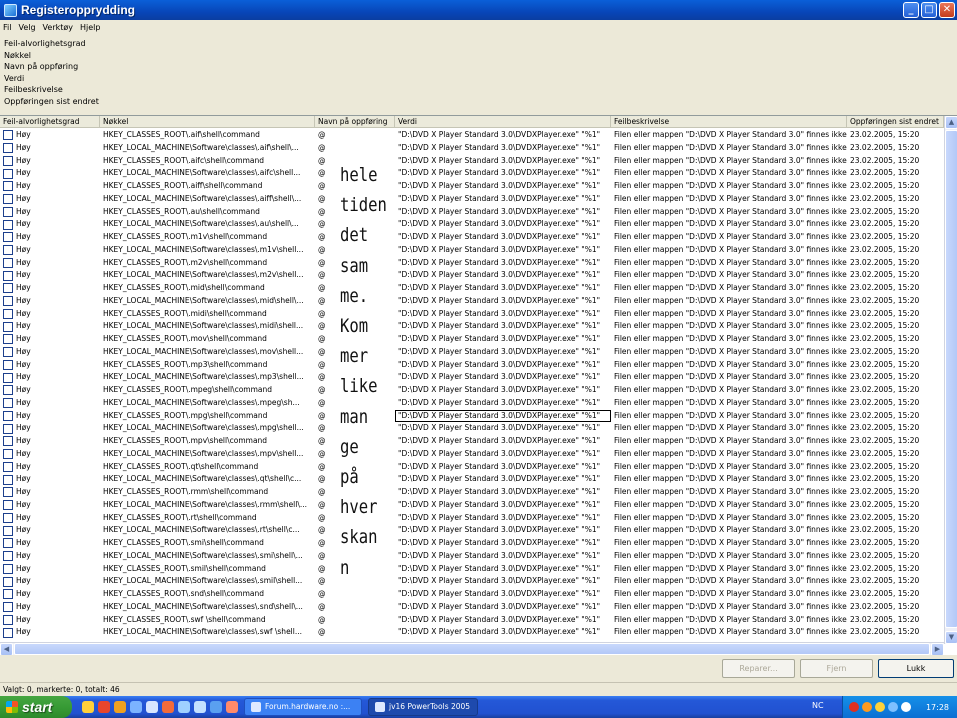 Image resolution: width=957 pixels, height=718 pixels. Describe the element at coordinates (26, 27) in the screenshot. I see `menu-velg: Velg` at that location.